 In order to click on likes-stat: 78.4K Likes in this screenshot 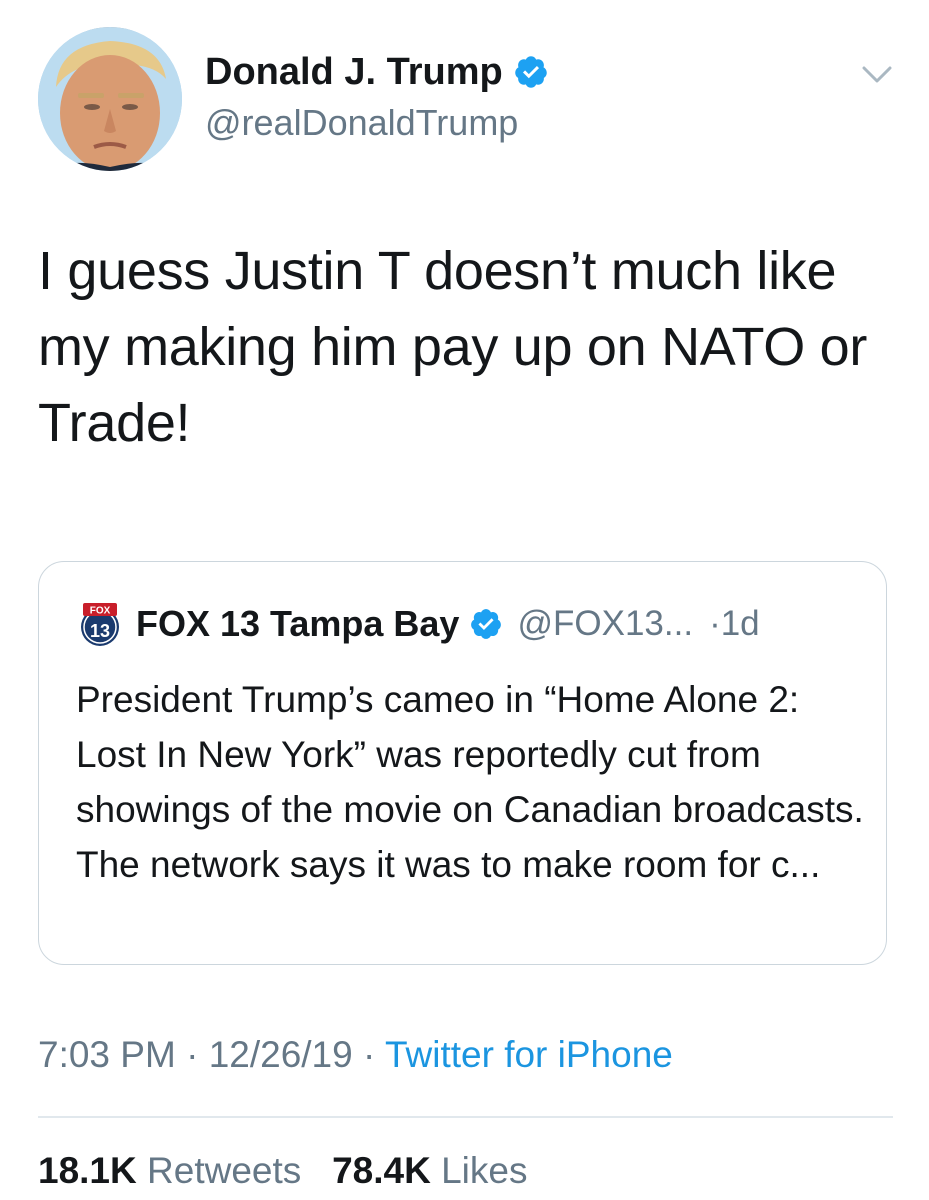, I will do `click(429, 1170)`.